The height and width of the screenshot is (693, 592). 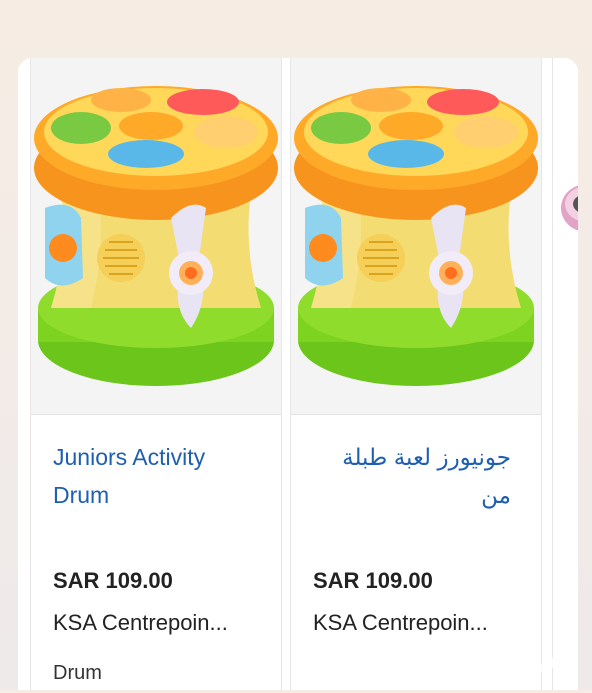 What do you see at coordinates (565, 236) in the screenshot?
I see `product-image-partial` at bounding box center [565, 236].